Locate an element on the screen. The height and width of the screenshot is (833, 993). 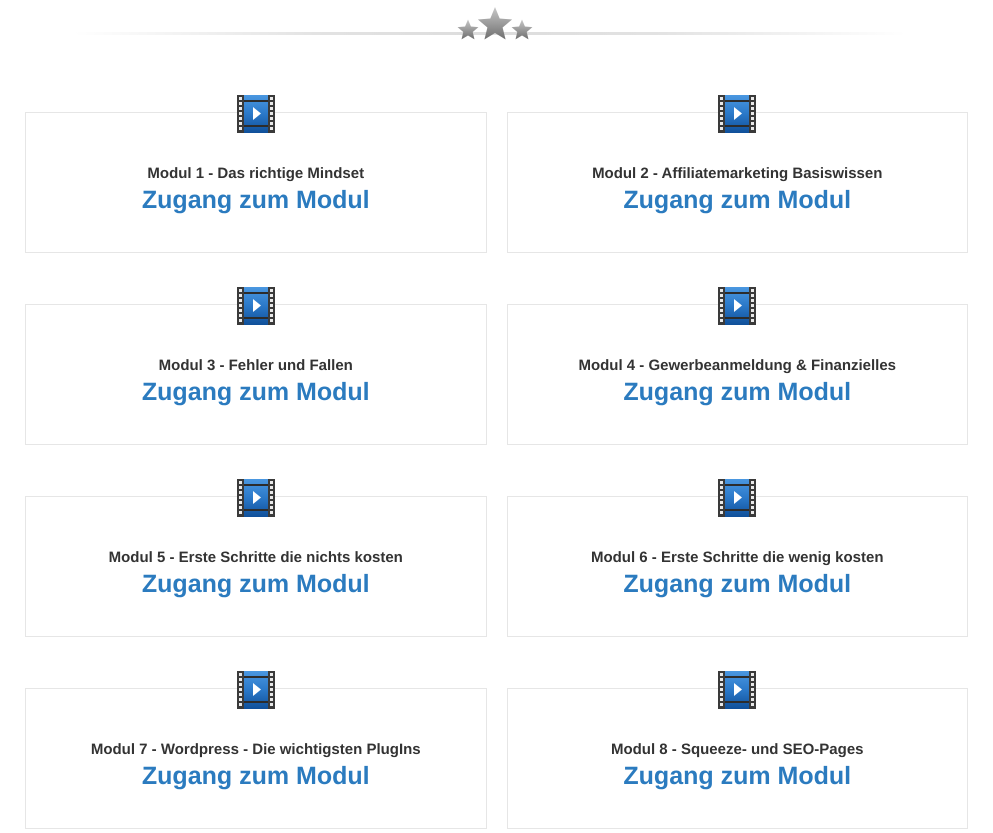
module-title: Modul 6 - Erste Schritte die wenig kosten is located at coordinates (737, 558).